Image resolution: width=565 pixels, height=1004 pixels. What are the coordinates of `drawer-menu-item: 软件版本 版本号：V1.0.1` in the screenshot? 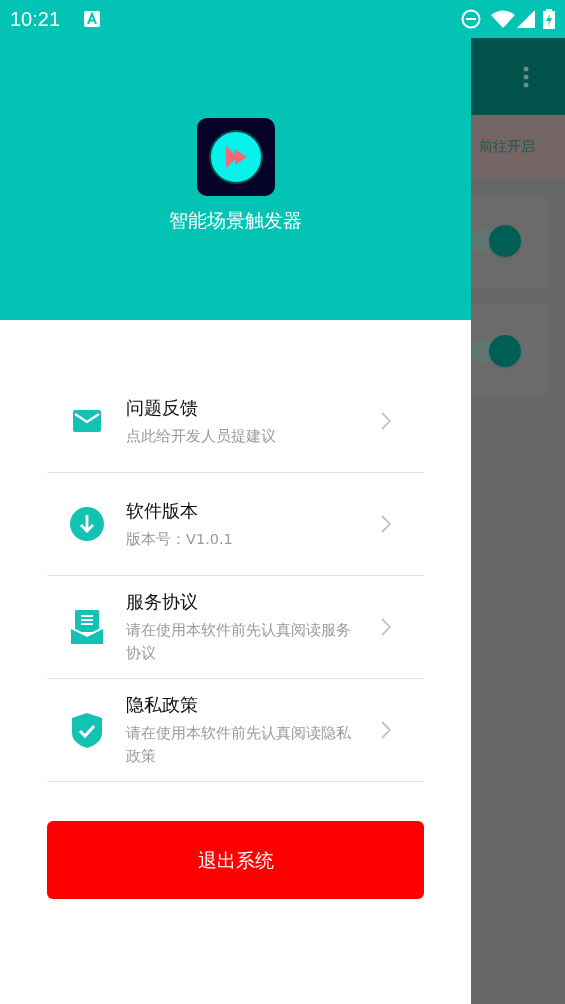 It's located at (235, 524).